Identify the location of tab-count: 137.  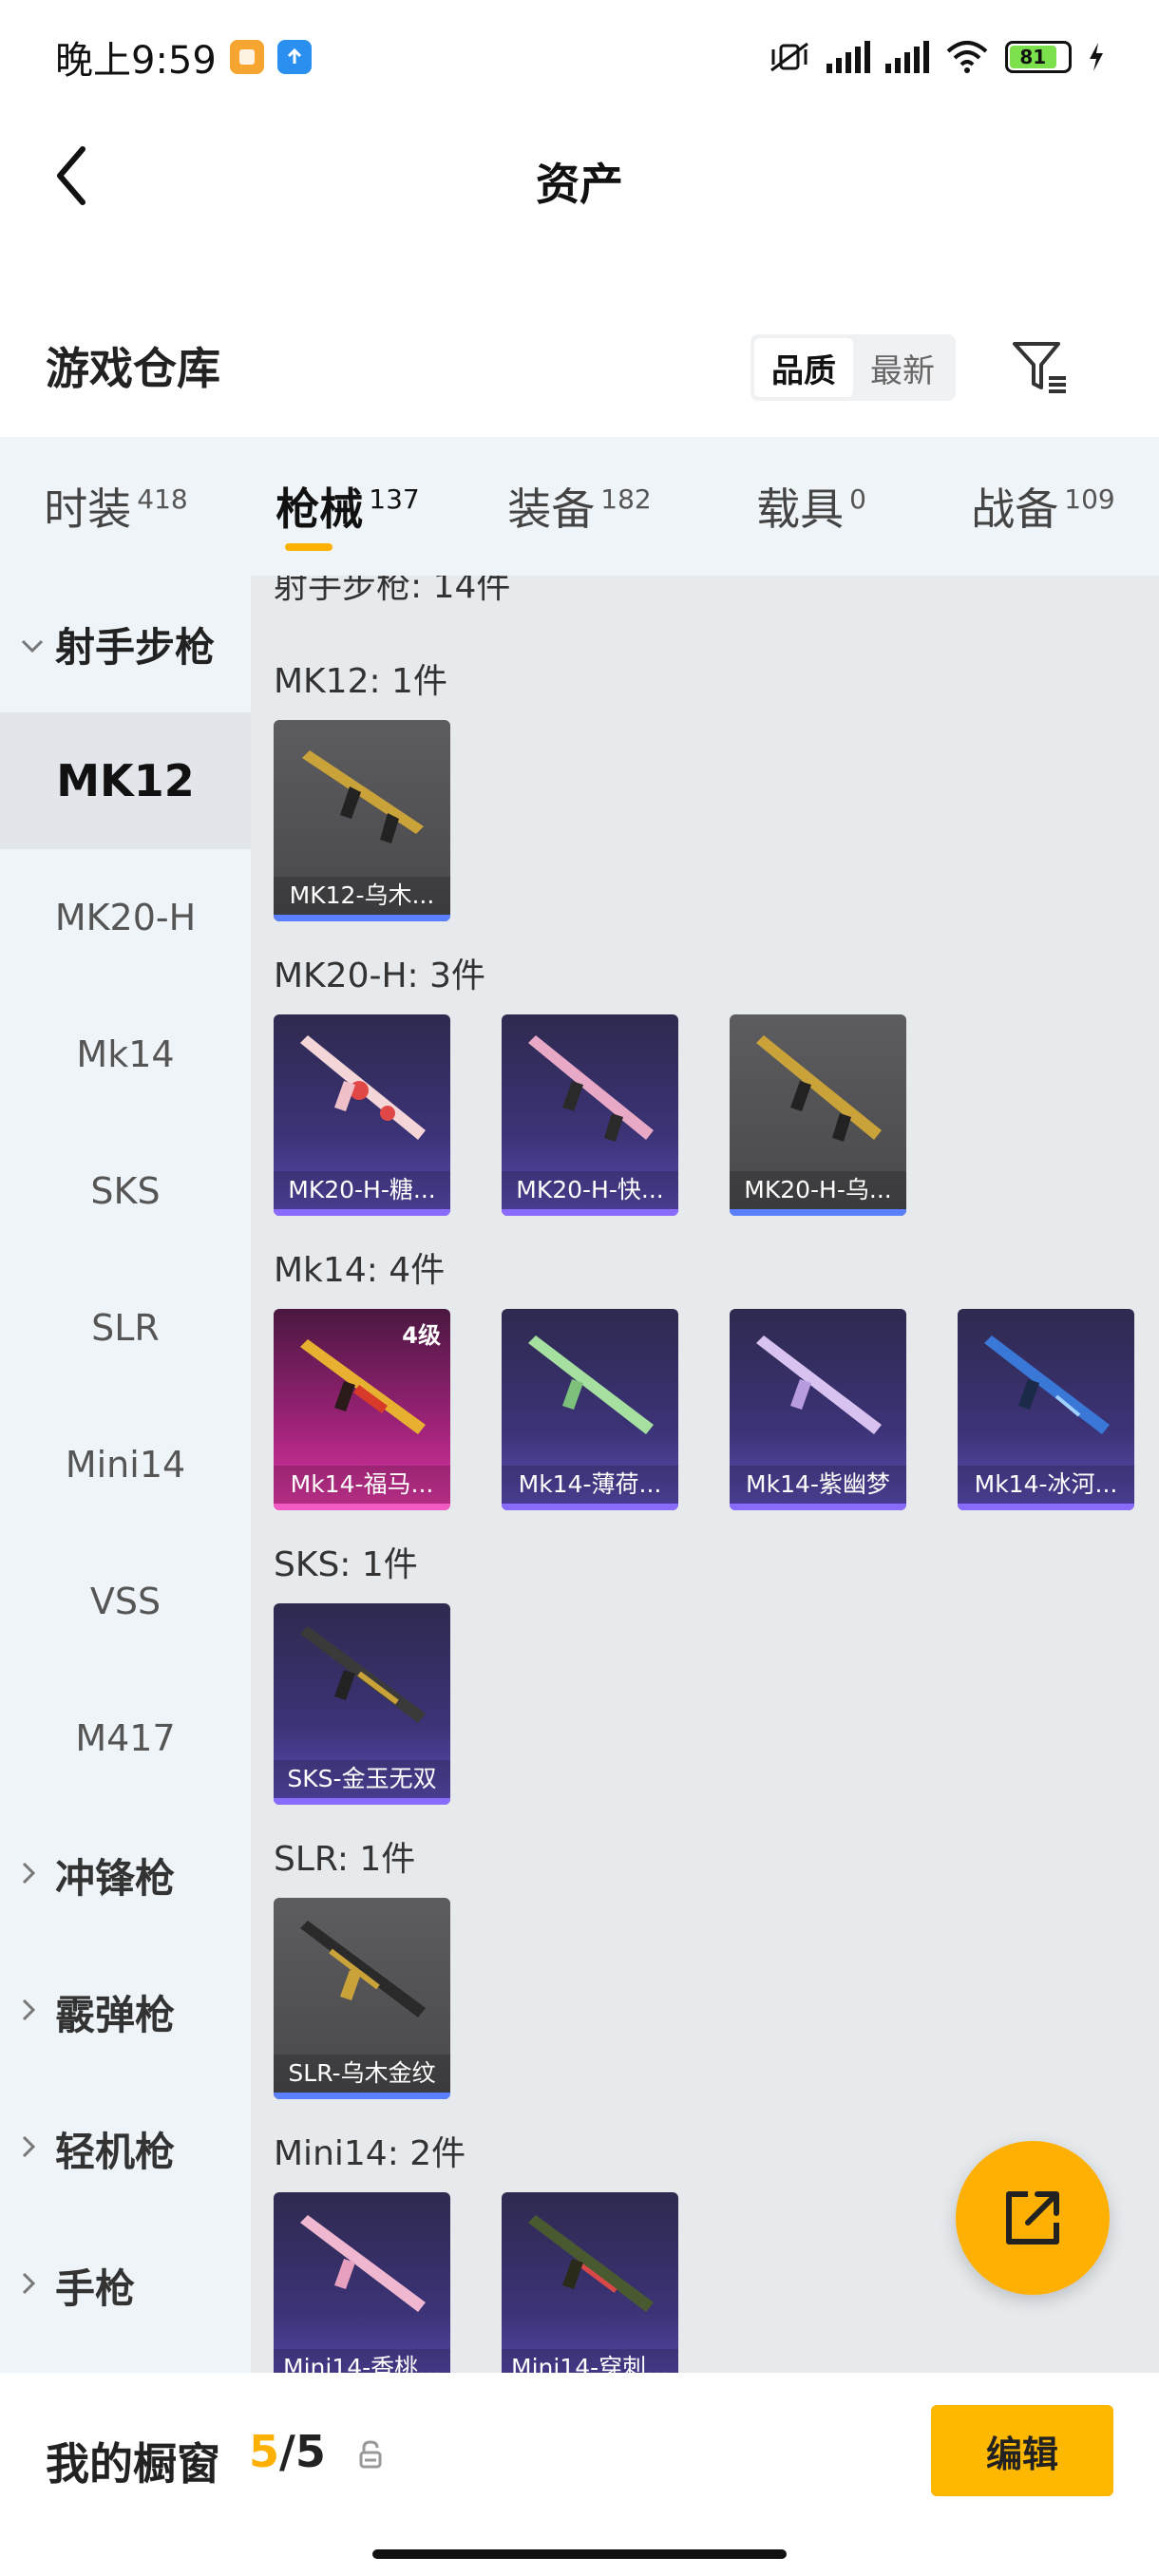
(394, 499).